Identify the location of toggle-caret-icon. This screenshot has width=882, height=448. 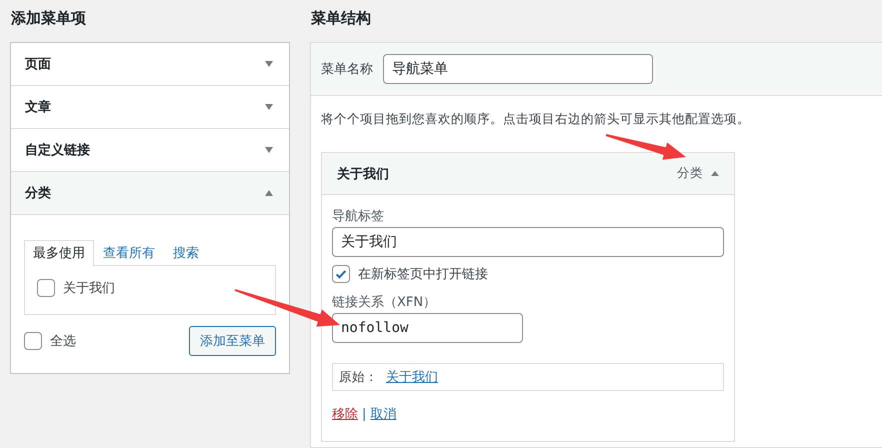
(715, 173).